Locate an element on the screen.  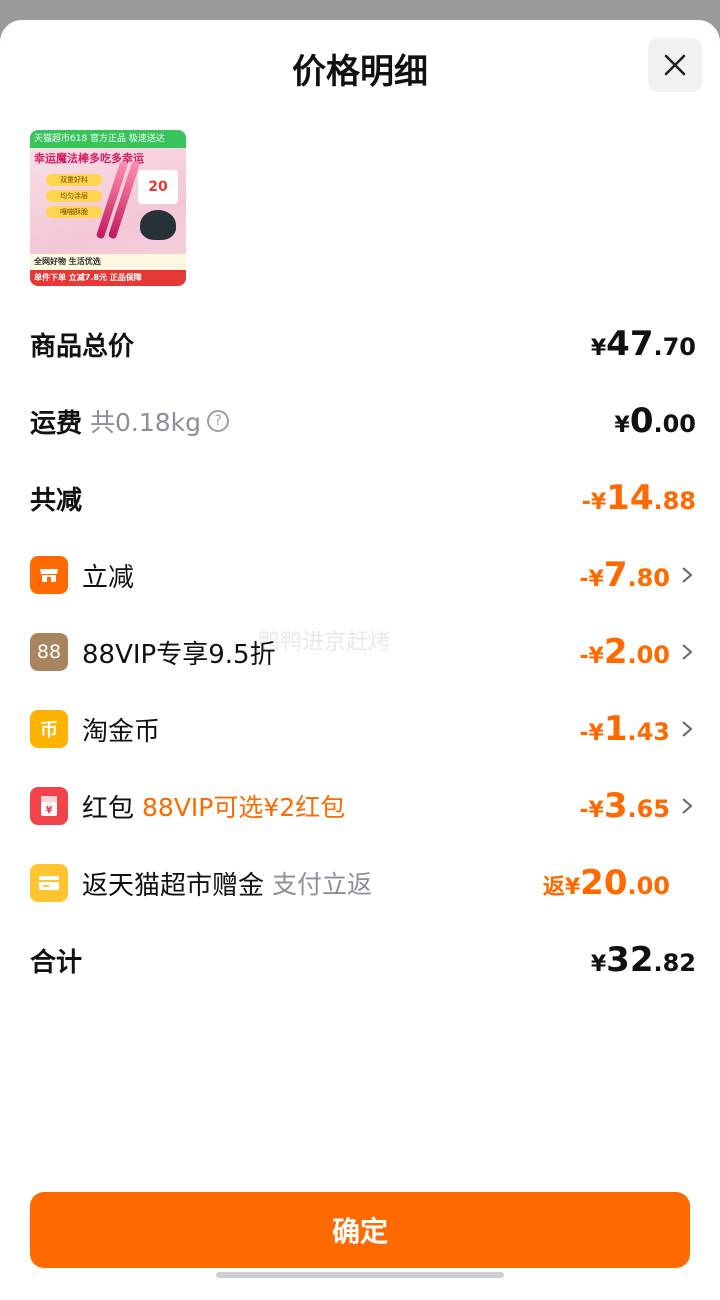
cashback-note: 支付立返 is located at coordinates (322, 884).